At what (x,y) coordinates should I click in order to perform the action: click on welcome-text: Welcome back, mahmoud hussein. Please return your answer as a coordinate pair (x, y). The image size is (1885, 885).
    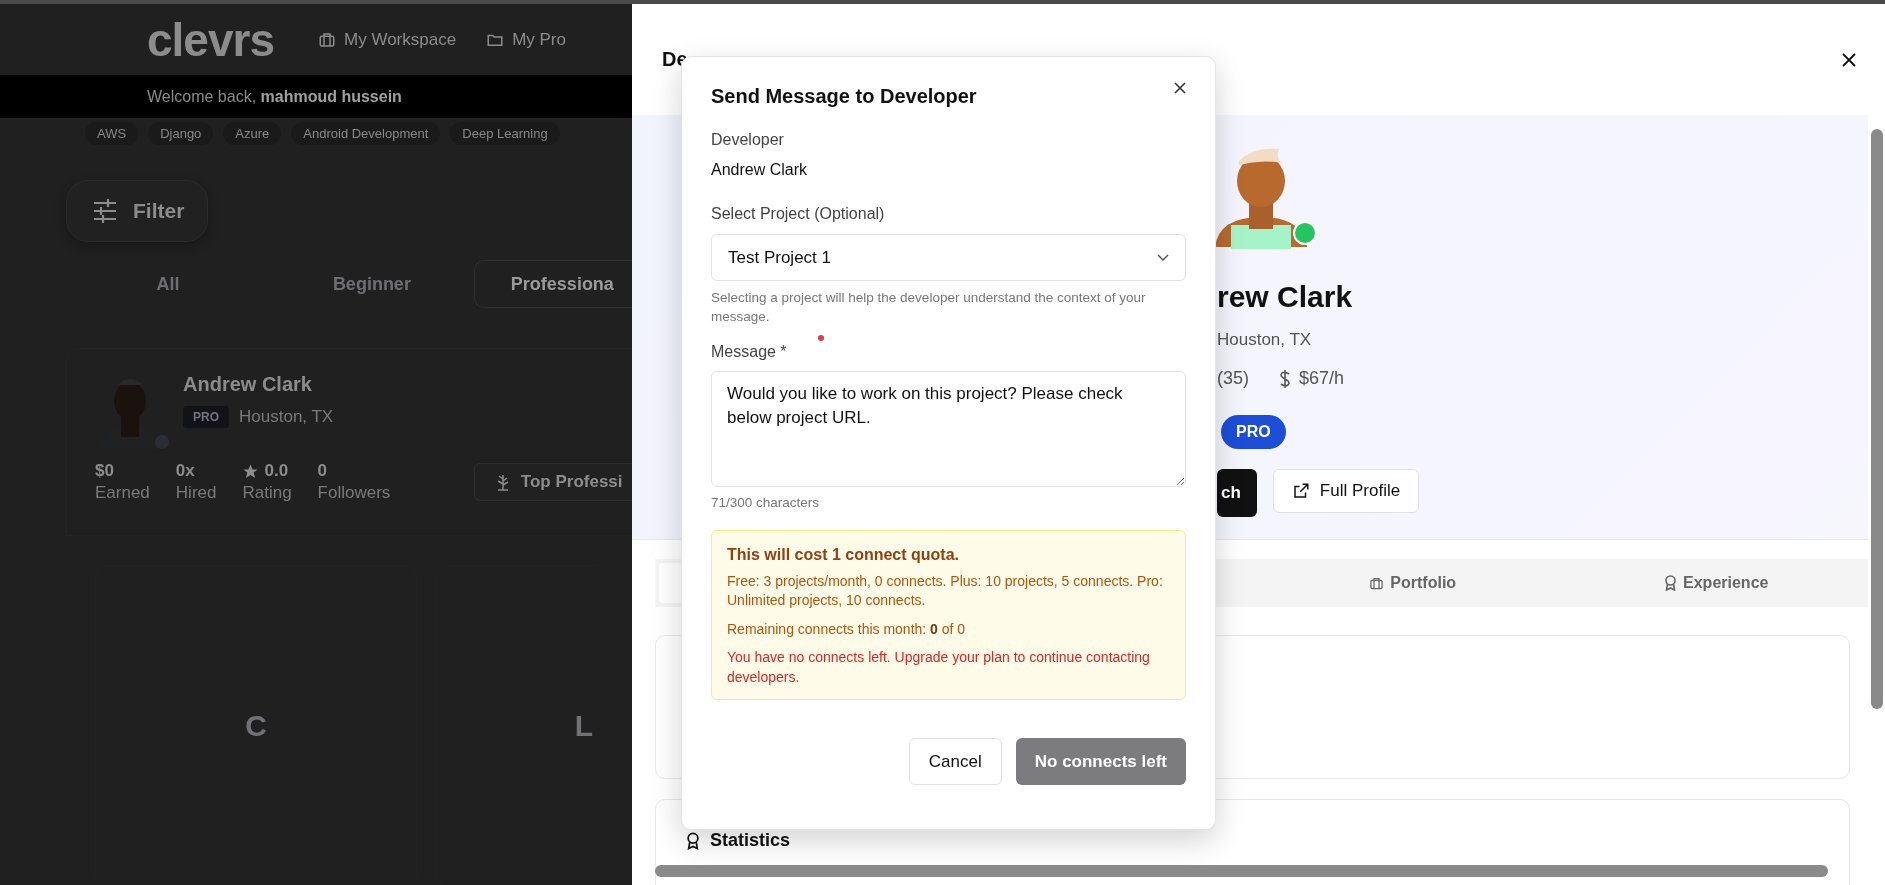
    Looking at the image, I should click on (274, 96).